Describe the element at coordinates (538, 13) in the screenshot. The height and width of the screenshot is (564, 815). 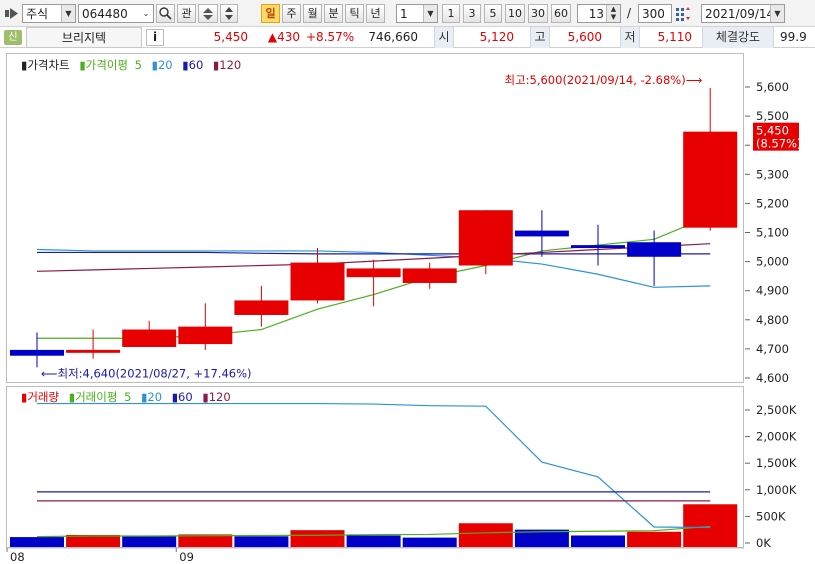
I see `quick-unit-30: 30` at that location.